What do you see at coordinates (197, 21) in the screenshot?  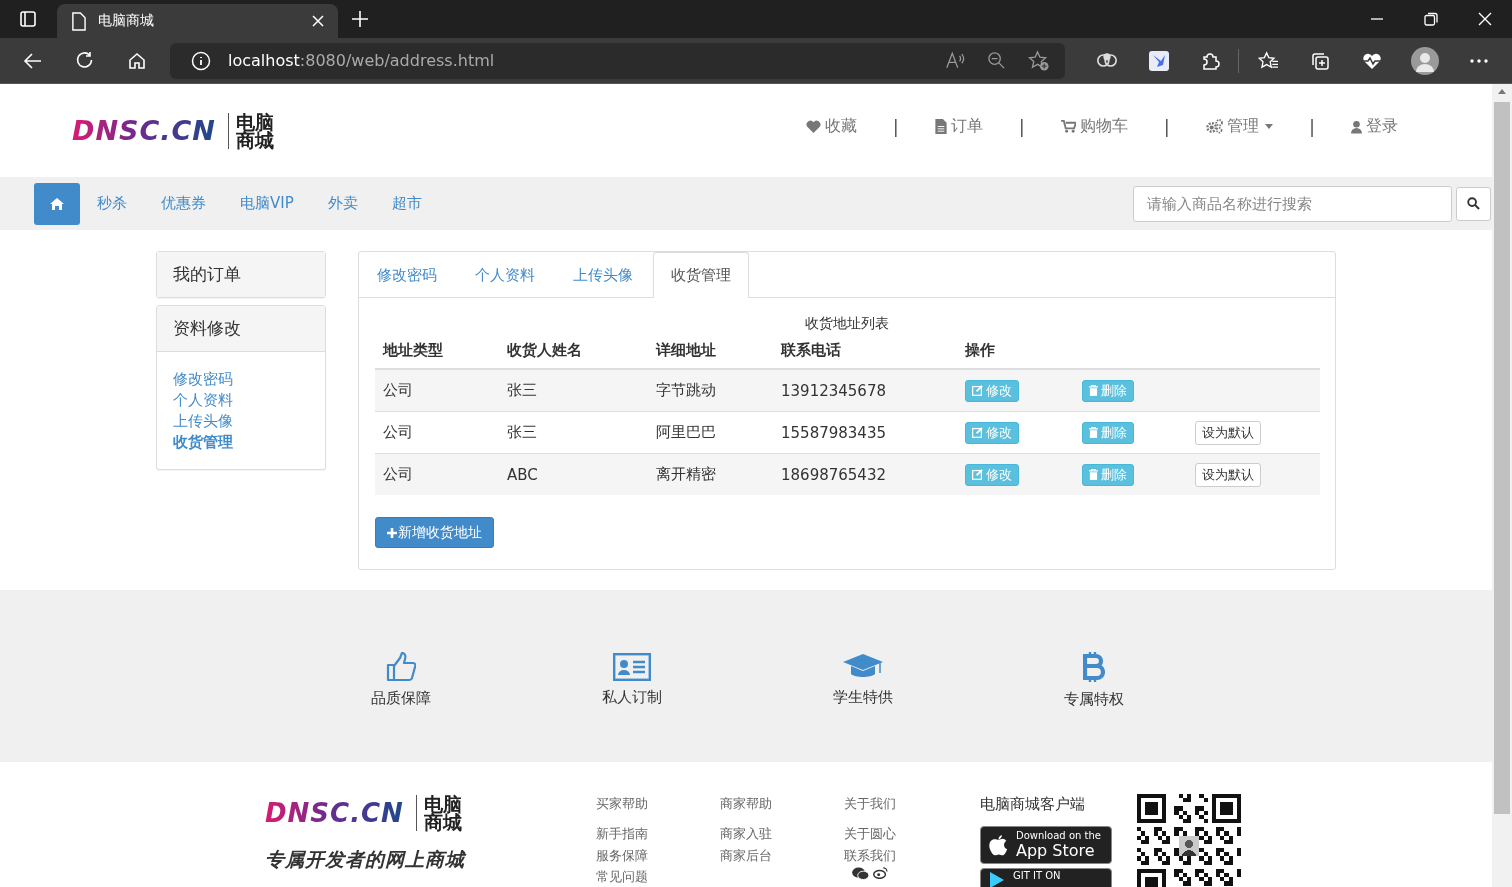 I see `browser-tab: 电脑商城` at bounding box center [197, 21].